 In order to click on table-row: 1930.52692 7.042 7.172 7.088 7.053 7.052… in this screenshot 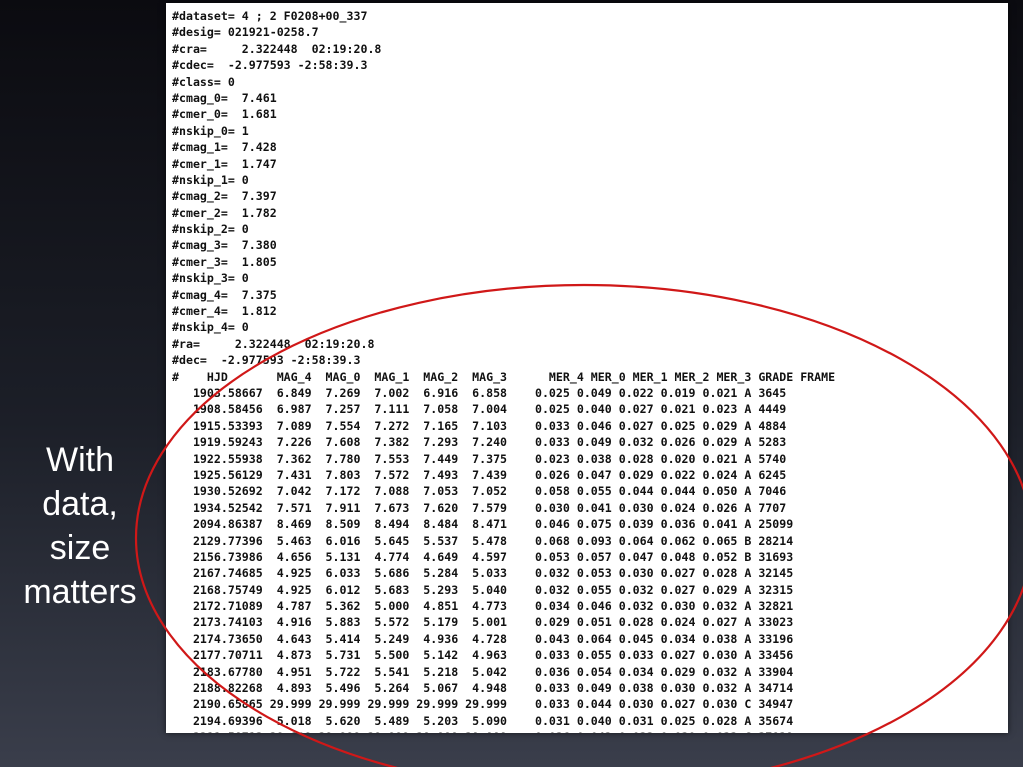, I will do `click(479, 491)`.